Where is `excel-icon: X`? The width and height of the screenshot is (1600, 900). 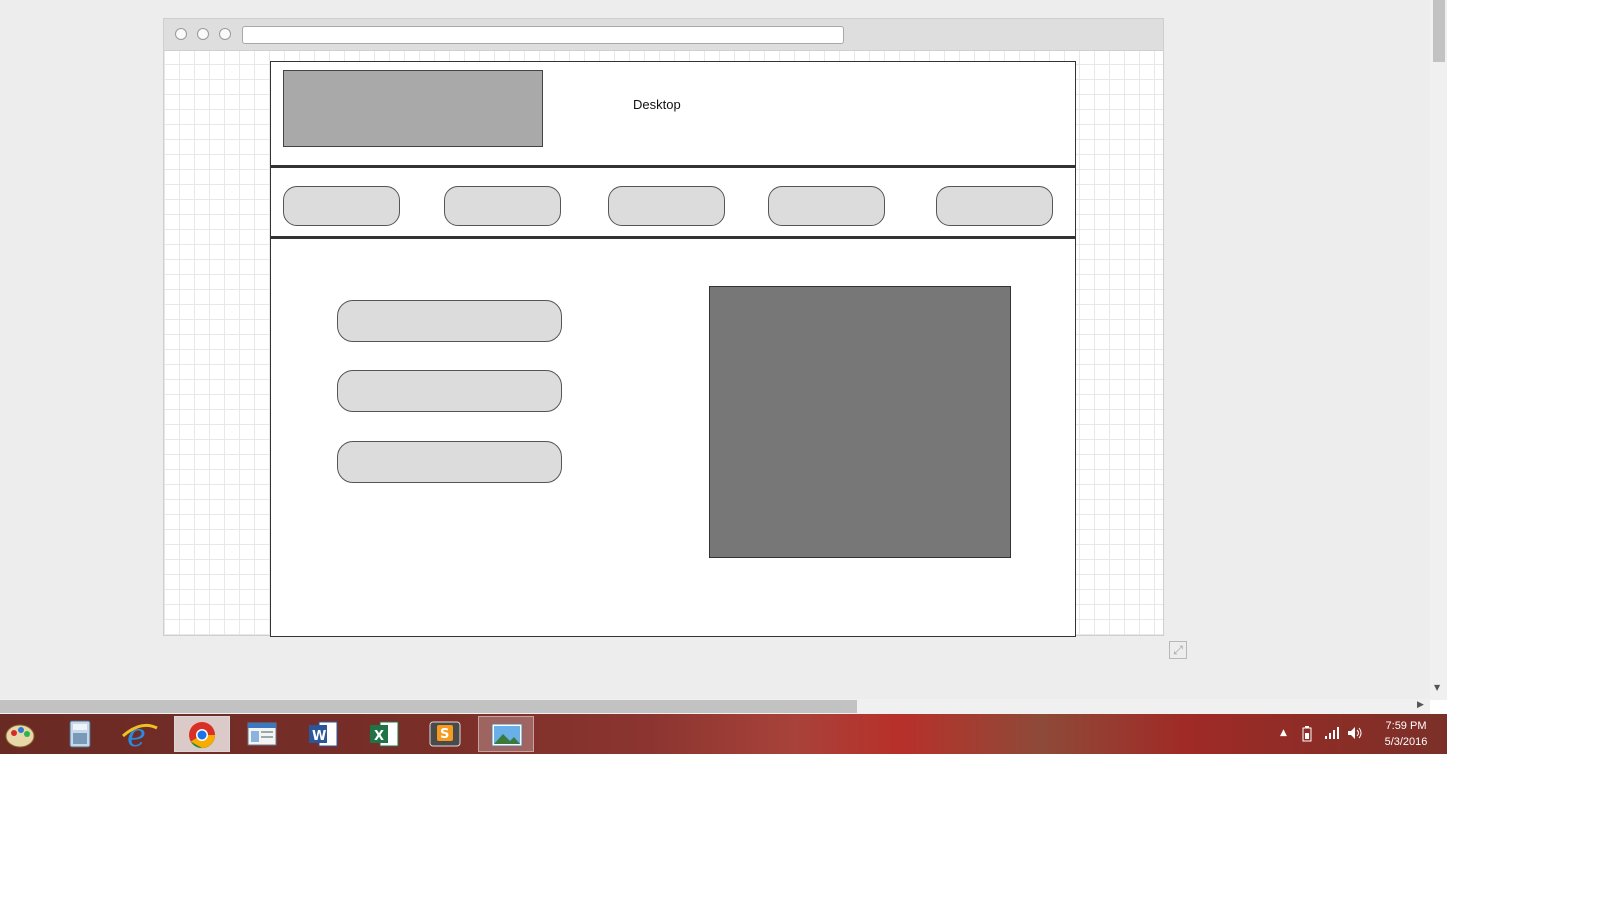 excel-icon: X is located at coordinates (384, 734).